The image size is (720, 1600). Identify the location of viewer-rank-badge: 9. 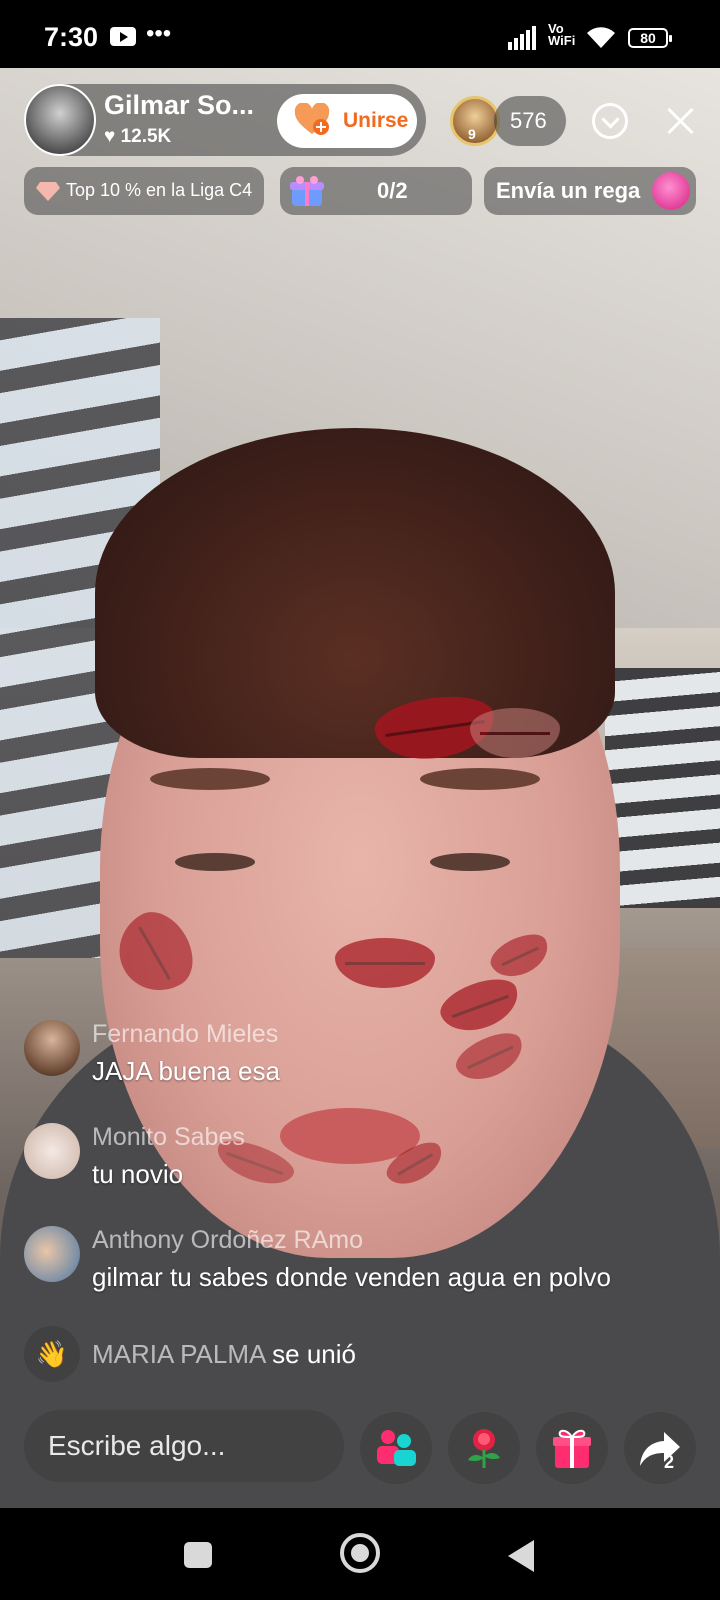
(472, 134).